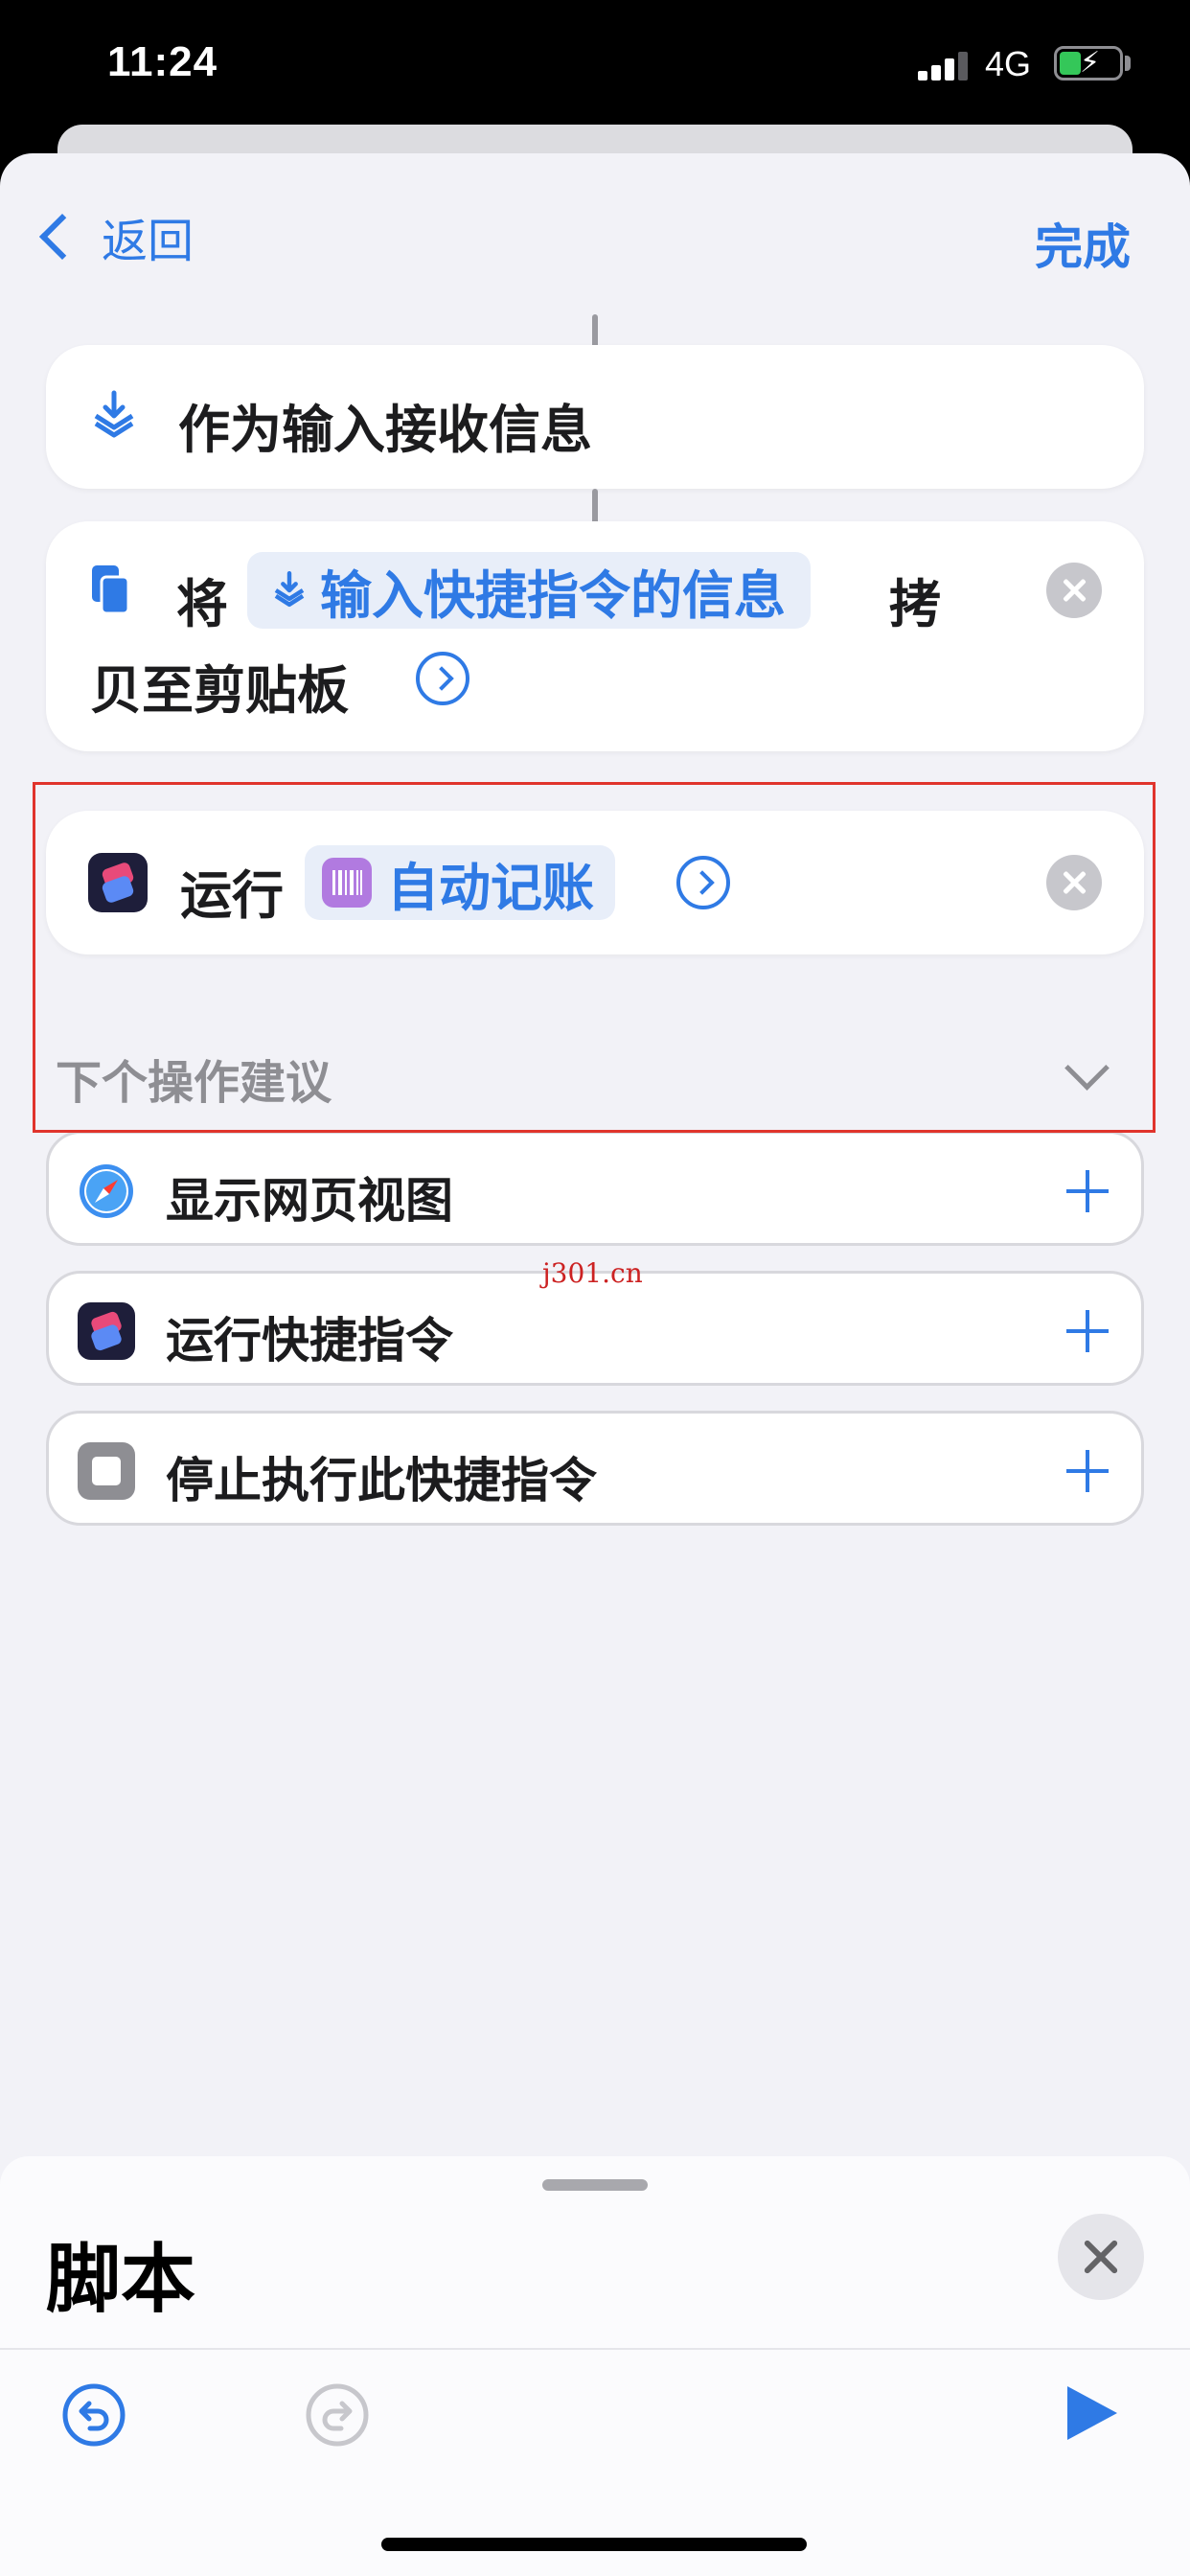 The width and height of the screenshot is (1190, 2576). Describe the element at coordinates (111, 590) in the screenshot. I see `clipboard-icon` at that location.